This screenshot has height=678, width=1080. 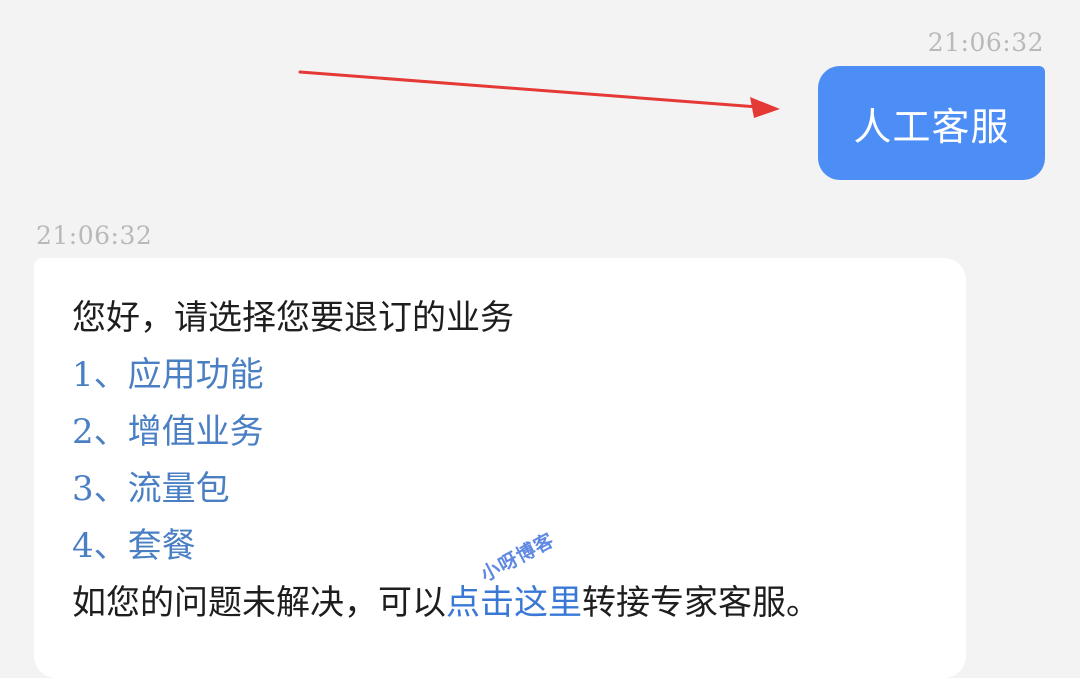 What do you see at coordinates (446, 489) in the screenshot?
I see `option-data-pack: 3、流量包` at bounding box center [446, 489].